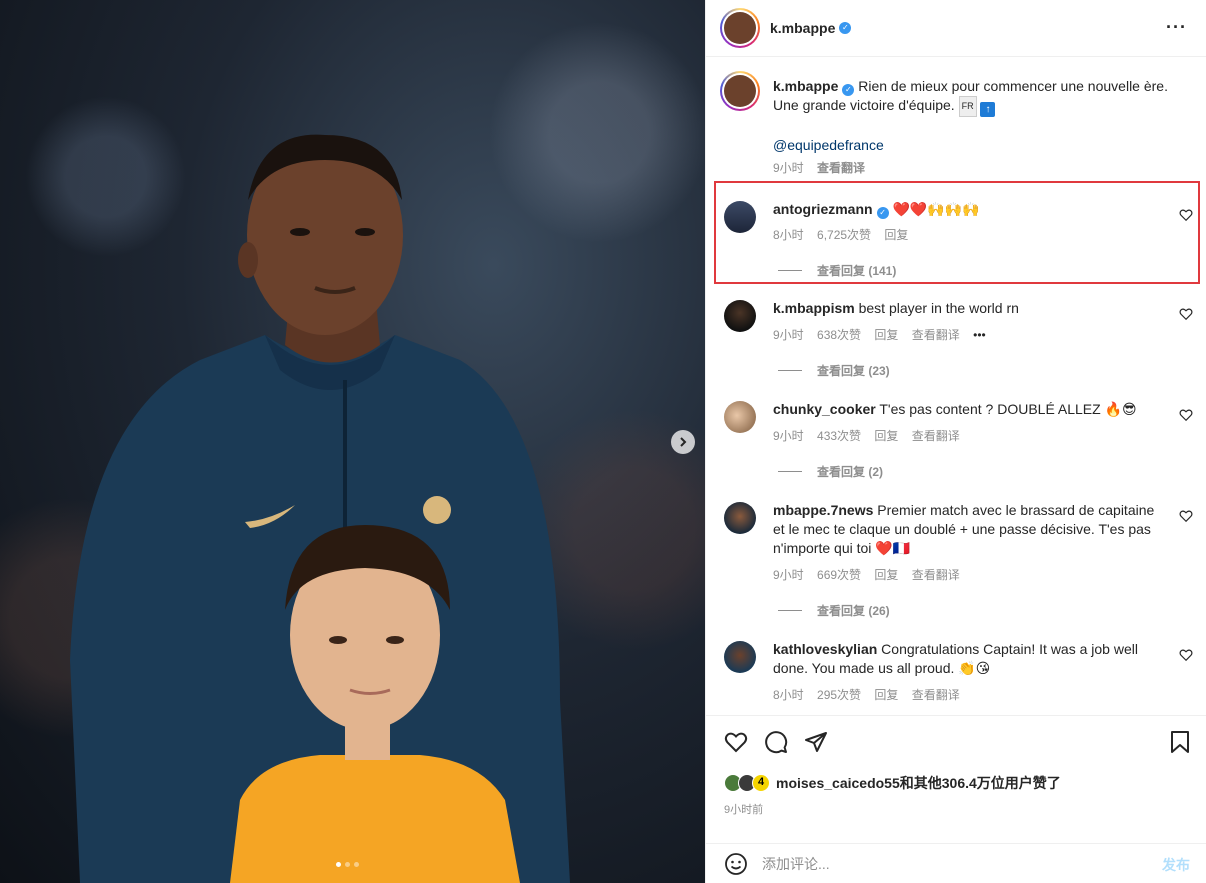 Image resolution: width=1206 pixels, height=883 pixels. What do you see at coordinates (816, 742) in the screenshot?
I see `share-icon` at bounding box center [816, 742].